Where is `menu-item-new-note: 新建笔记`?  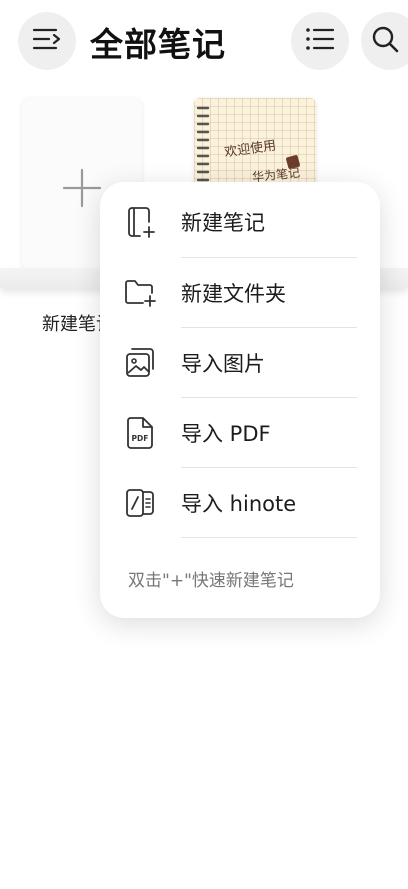 menu-item-new-note: 新建笔记 is located at coordinates (240, 222).